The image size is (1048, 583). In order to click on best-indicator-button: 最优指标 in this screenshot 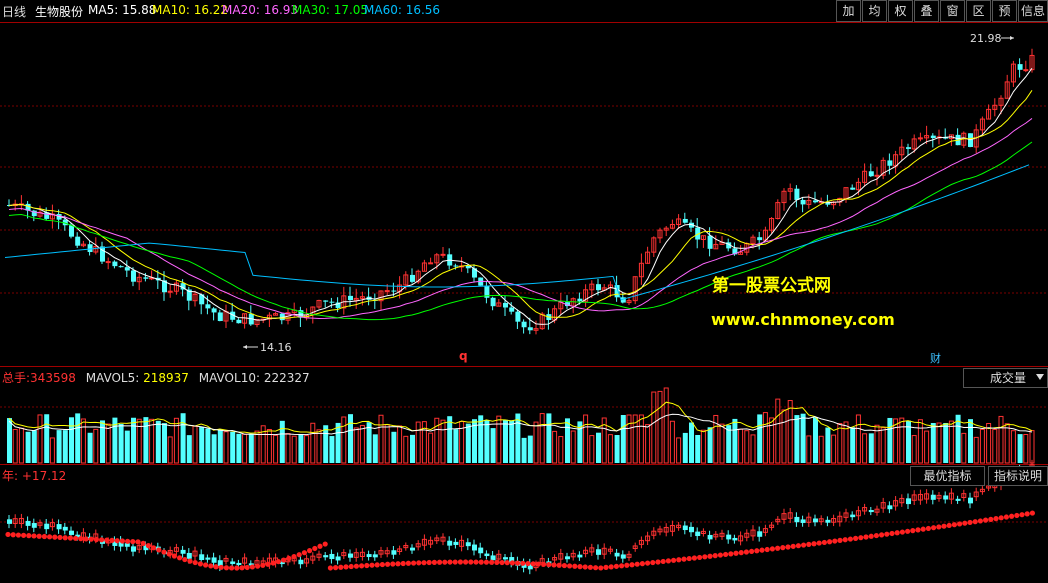, I will do `click(947, 476)`.